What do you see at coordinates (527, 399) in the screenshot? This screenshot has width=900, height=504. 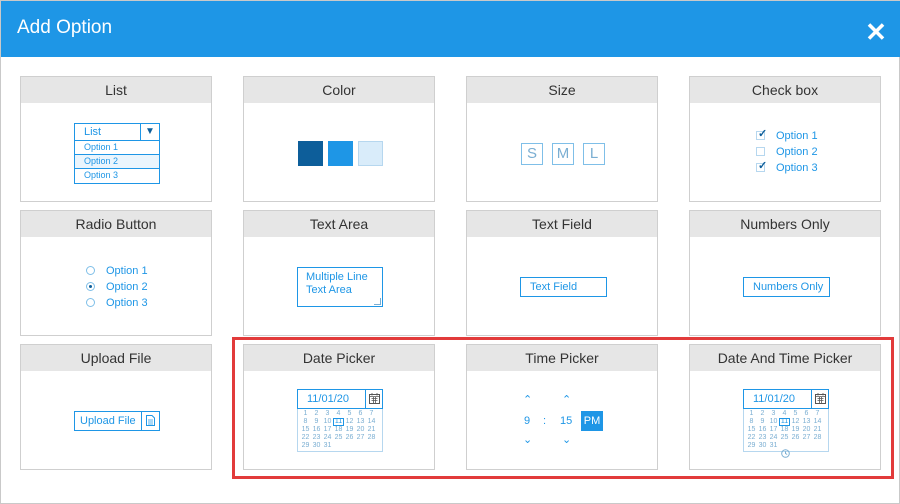 I see `hour-up-icon: ⌃` at bounding box center [527, 399].